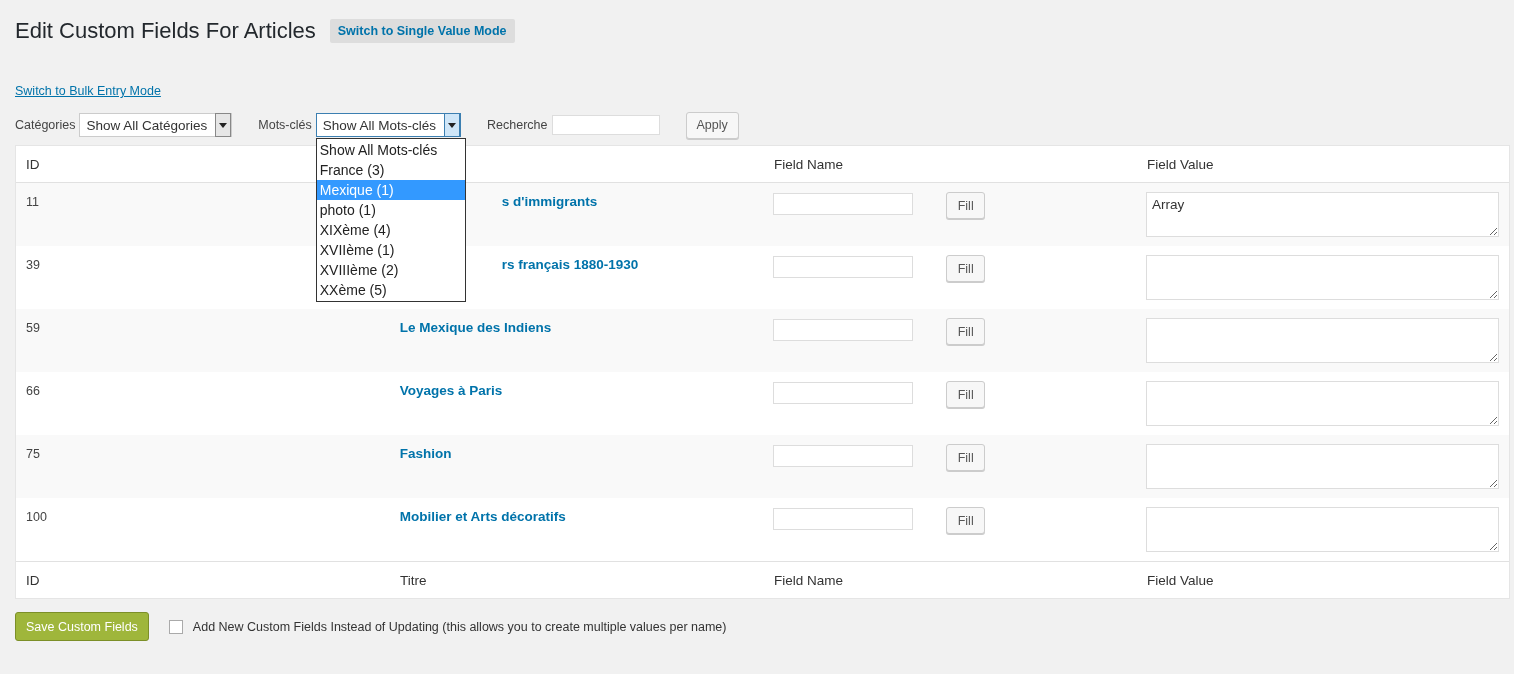 The height and width of the screenshot is (674, 1514). Describe the element at coordinates (425, 452) in the screenshot. I see `article-title-link: Fashion` at that location.